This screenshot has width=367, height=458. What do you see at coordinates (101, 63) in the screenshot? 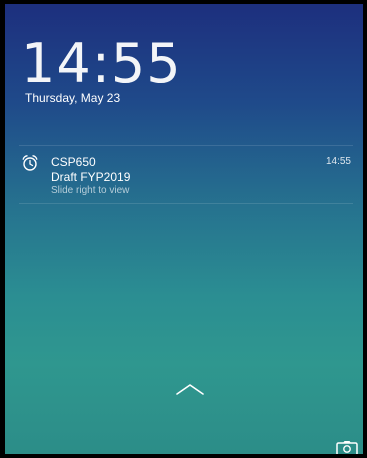
I see `lockscreen-clock: 14:55` at bounding box center [101, 63].